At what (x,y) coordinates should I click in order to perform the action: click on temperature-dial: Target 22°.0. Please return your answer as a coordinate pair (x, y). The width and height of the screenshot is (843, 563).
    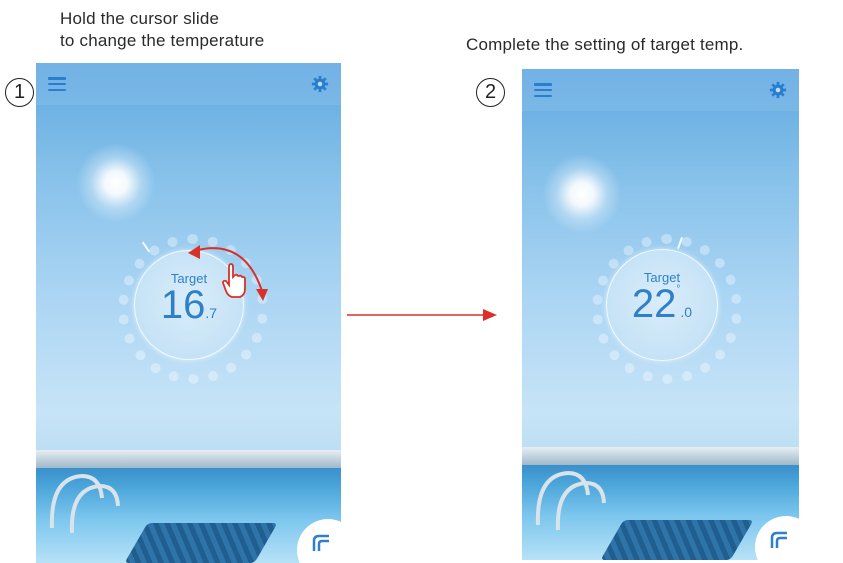
    Looking at the image, I should click on (662, 305).